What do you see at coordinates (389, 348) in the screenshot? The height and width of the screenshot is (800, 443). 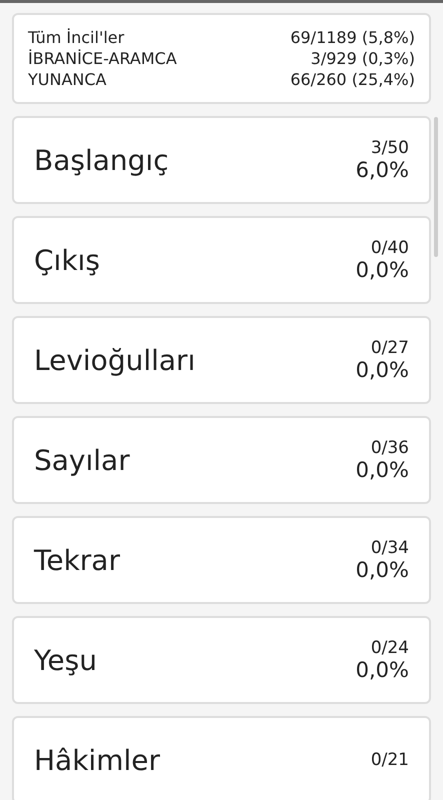 I see `chapter-count: 0/27` at bounding box center [389, 348].